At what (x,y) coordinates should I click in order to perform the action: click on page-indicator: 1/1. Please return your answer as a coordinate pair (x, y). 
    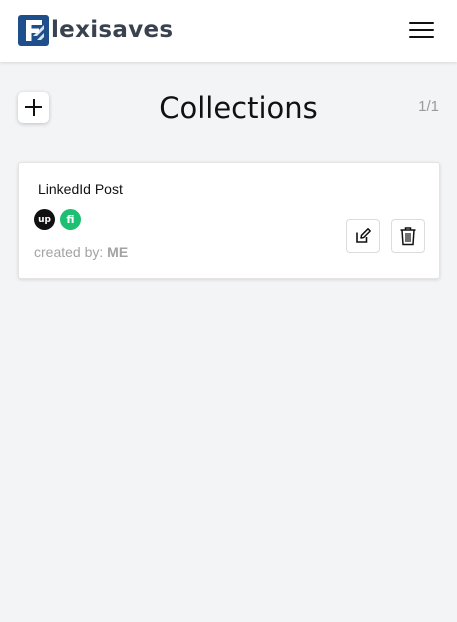
    Looking at the image, I should click on (428, 106).